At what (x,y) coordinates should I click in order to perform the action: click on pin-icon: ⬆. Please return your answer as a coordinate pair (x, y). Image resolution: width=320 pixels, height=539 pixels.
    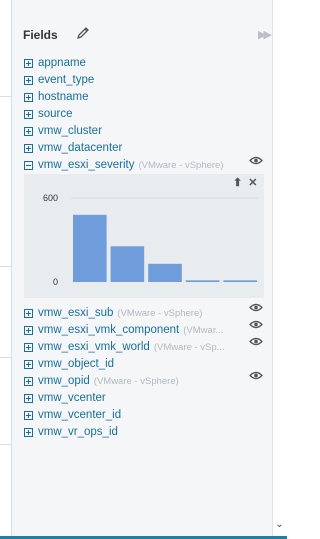
    Looking at the image, I should click on (237, 183).